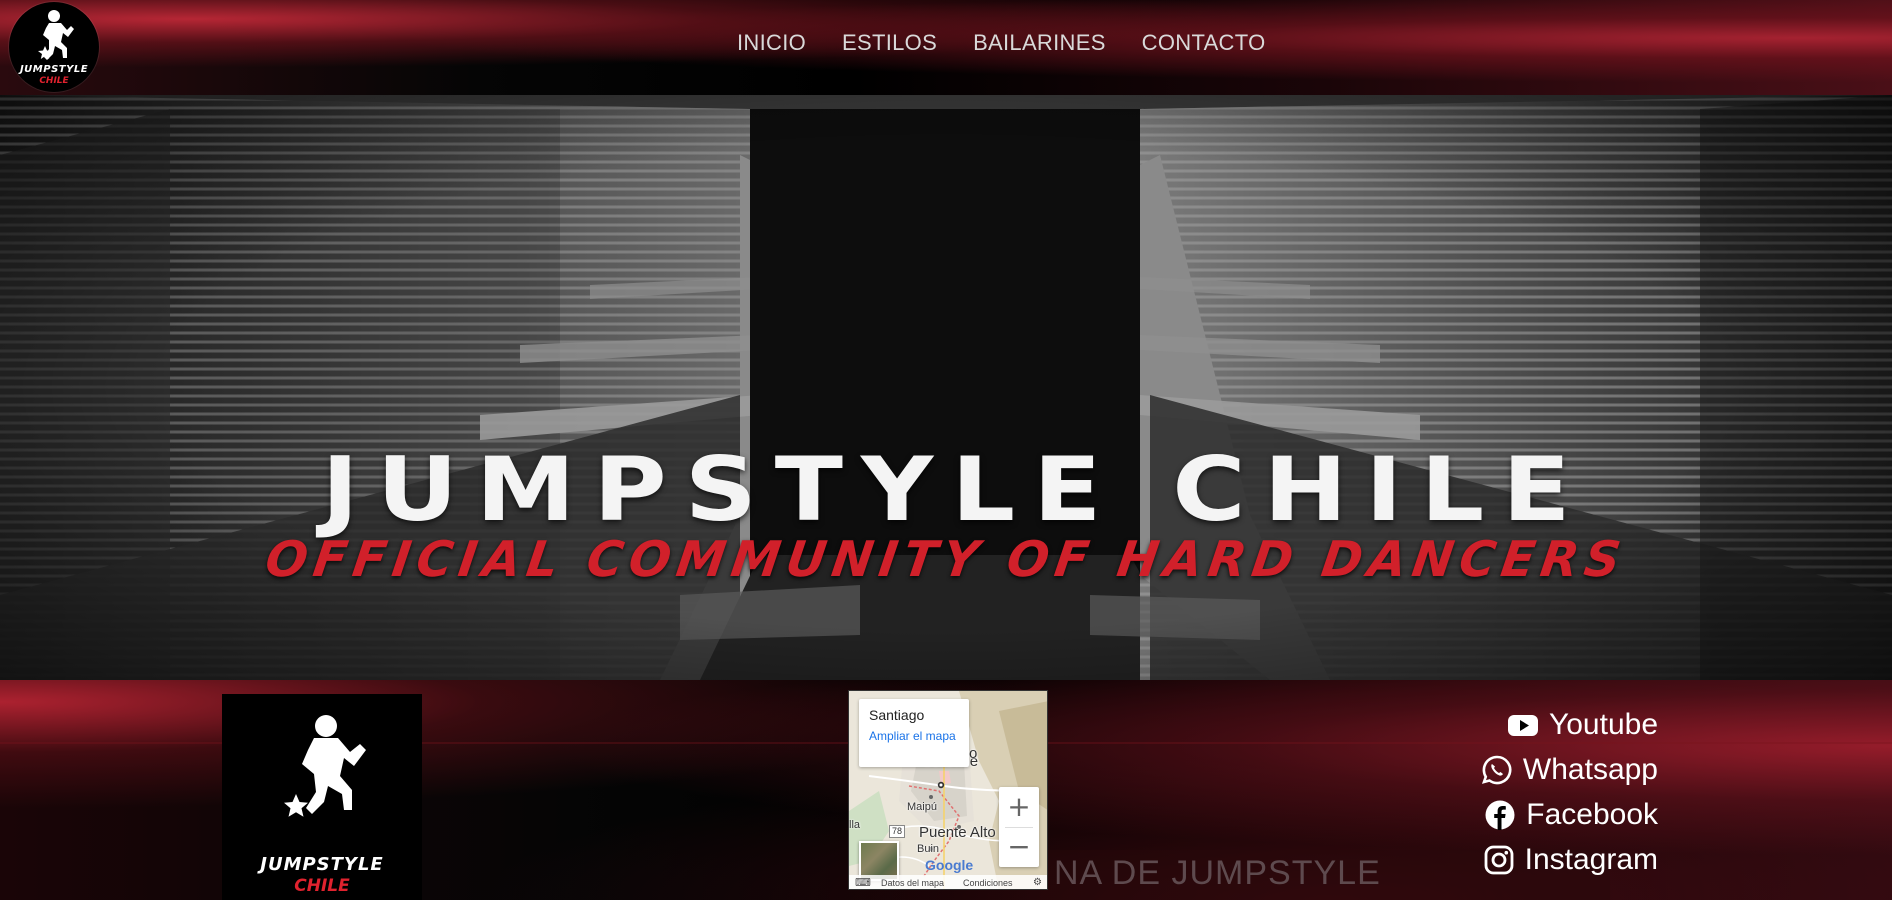 The height and width of the screenshot is (900, 1892). I want to click on social-link-instagram: Instagram, so click(1570, 859).